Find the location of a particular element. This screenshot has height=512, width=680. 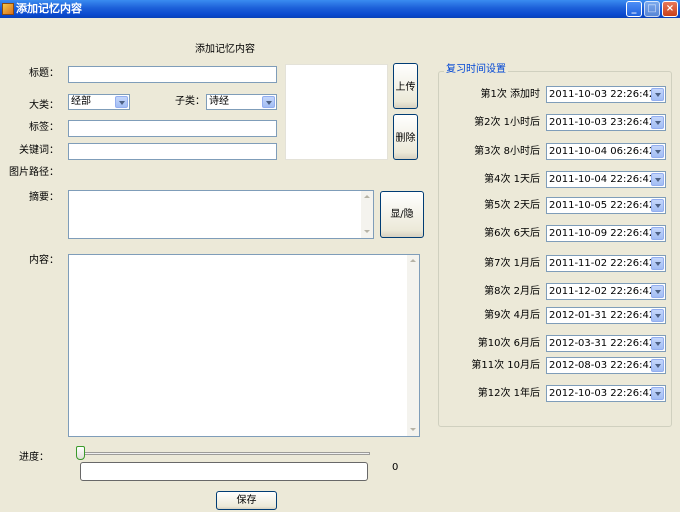

review-row-label: 第12次 1年后 is located at coordinates (508, 393).